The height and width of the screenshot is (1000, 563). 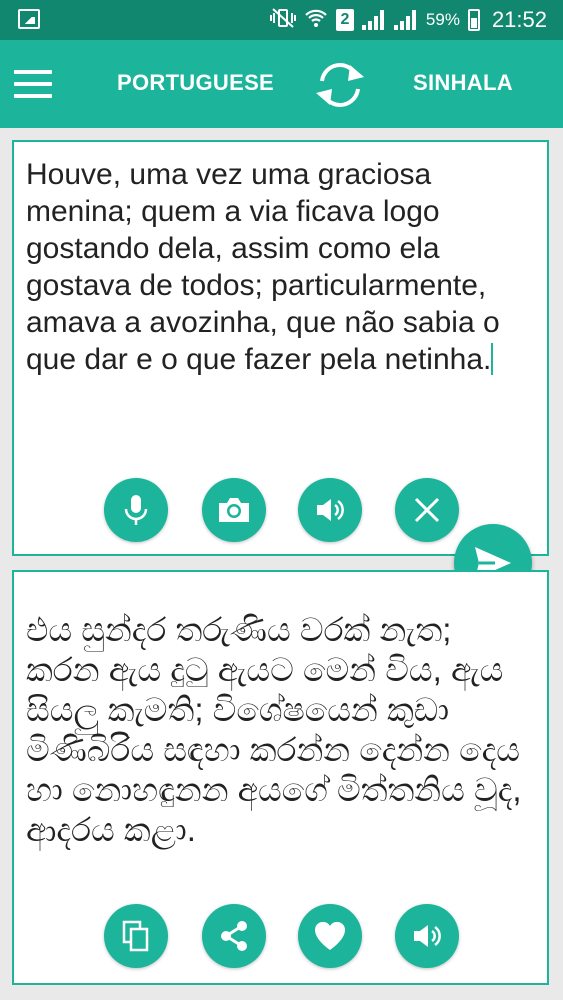 I want to click on swap-languages-icon, so click(x=340, y=85).